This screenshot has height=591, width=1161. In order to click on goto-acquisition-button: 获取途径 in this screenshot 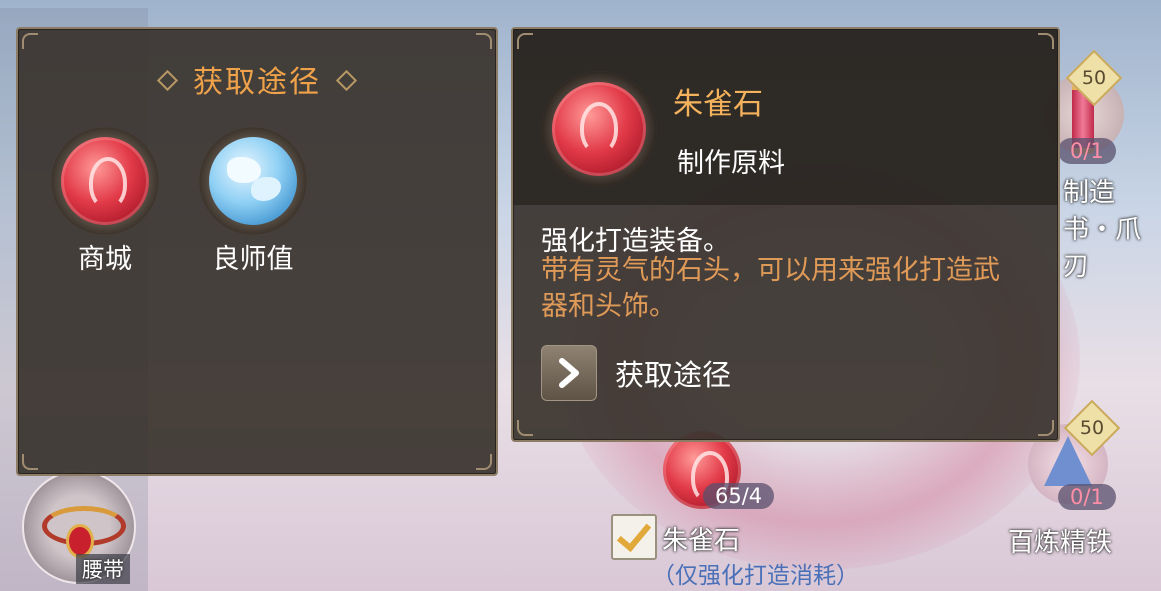, I will do `click(636, 373)`.